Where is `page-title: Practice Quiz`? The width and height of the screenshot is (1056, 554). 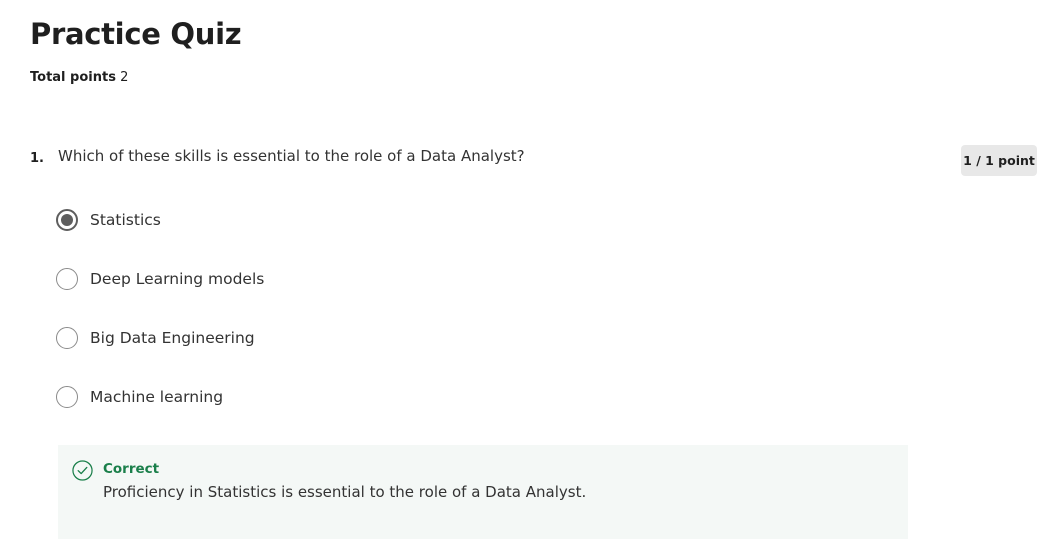
page-title: Practice Quiz is located at coordinates (136, 34).